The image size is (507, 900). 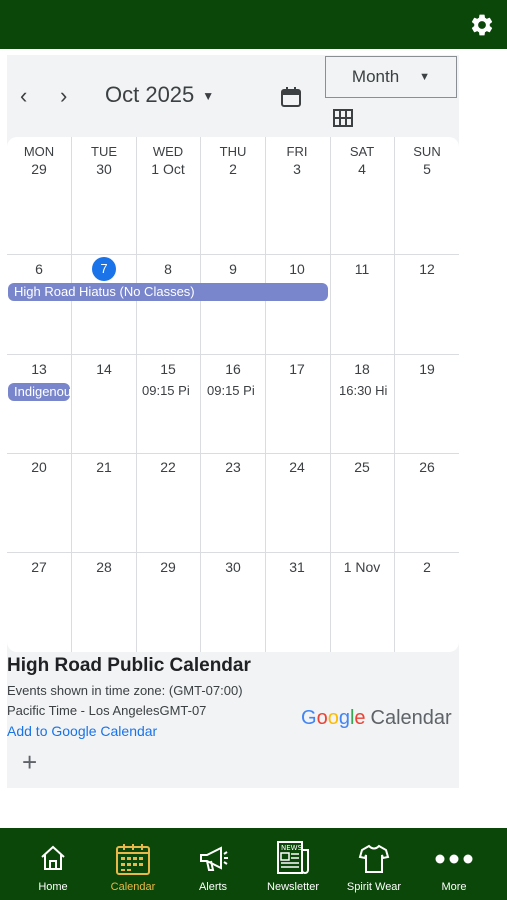 I want to click on day-number-today: 7, so click(x=104, y=269).